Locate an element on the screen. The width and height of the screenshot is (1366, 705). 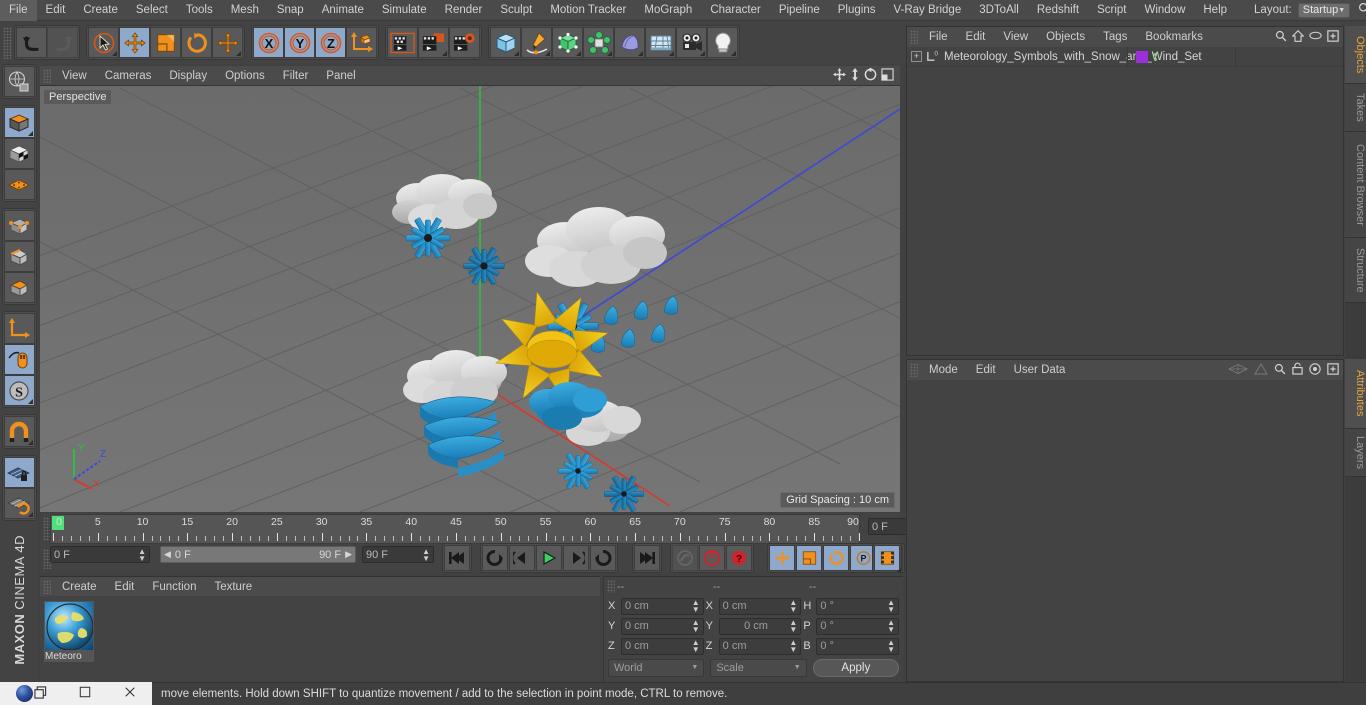
redo-button is located at coordinates (62, 42).